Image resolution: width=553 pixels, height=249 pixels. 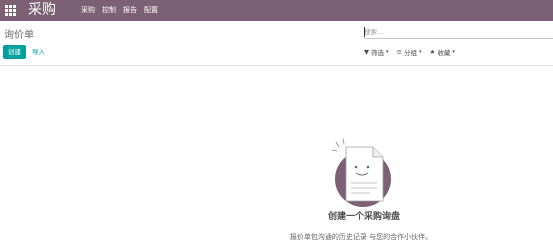 What do you see at coordinates (364, 32) in the screenshot?
I see `text-cursor` at bounding box center [364, 32].